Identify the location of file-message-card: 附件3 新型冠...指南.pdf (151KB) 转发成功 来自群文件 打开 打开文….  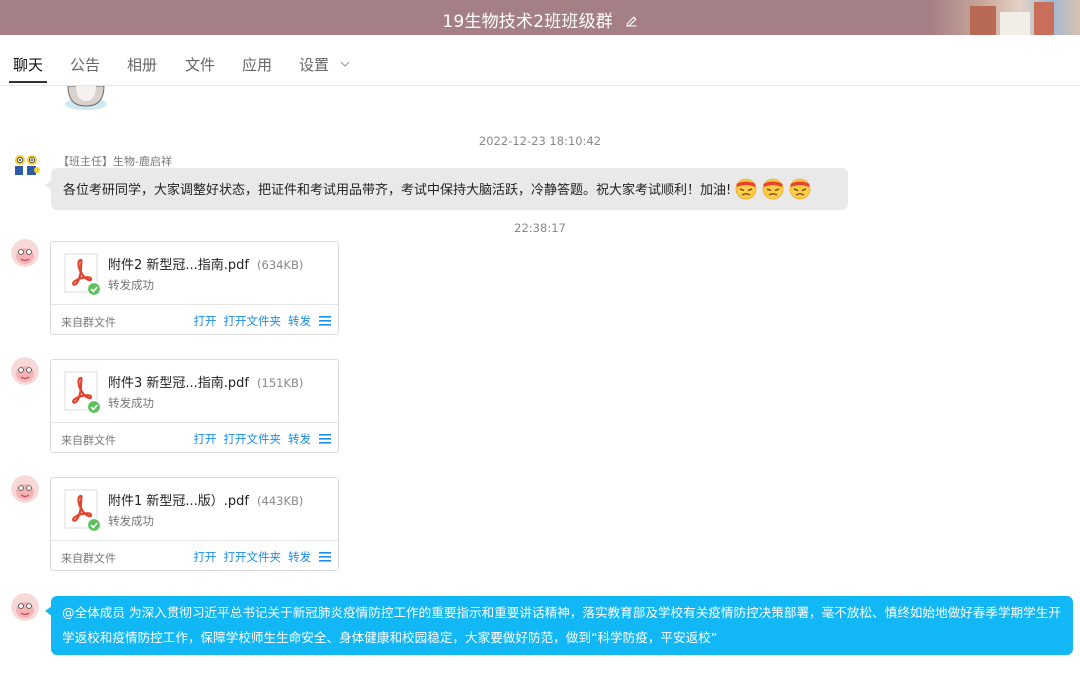
(194, 406).